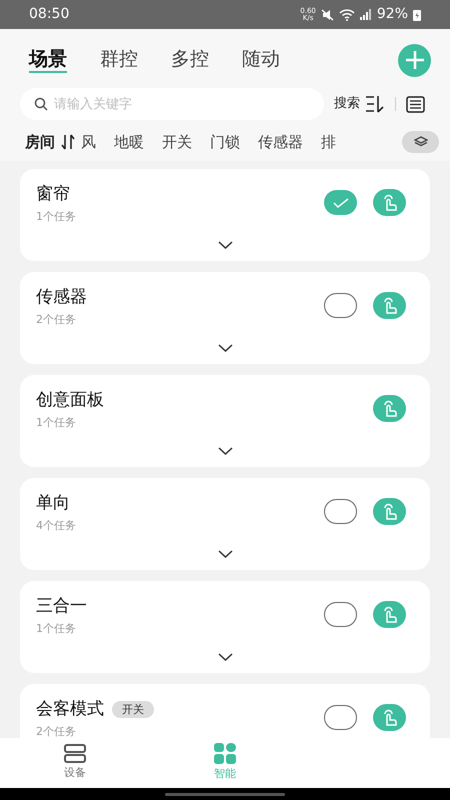  Describe the element at coordinates (190, 60) in the screenshot. I see `tab: 多控` at that location.